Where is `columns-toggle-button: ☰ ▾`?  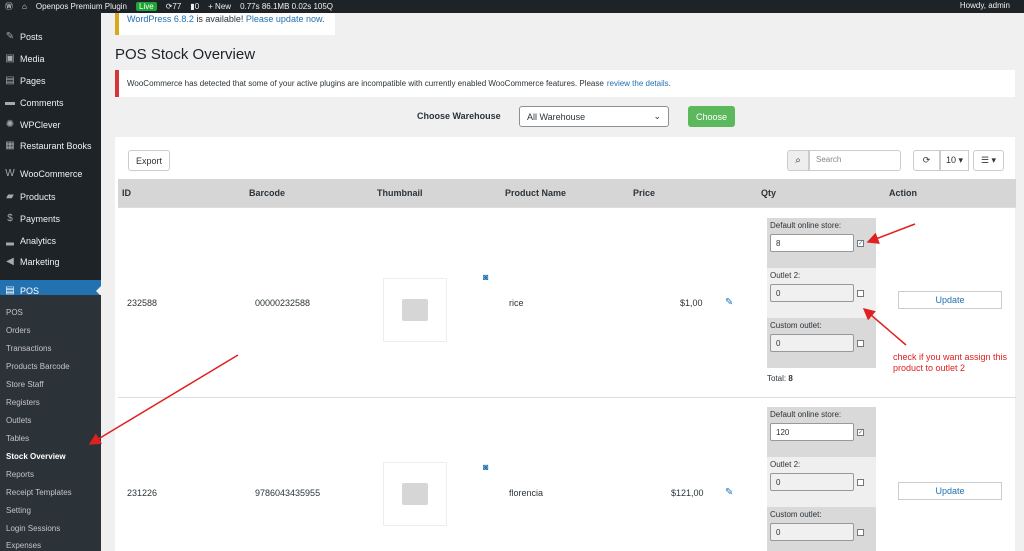 columns-toggle-button: ☰ ▾ is located at coordinates (988, 160).